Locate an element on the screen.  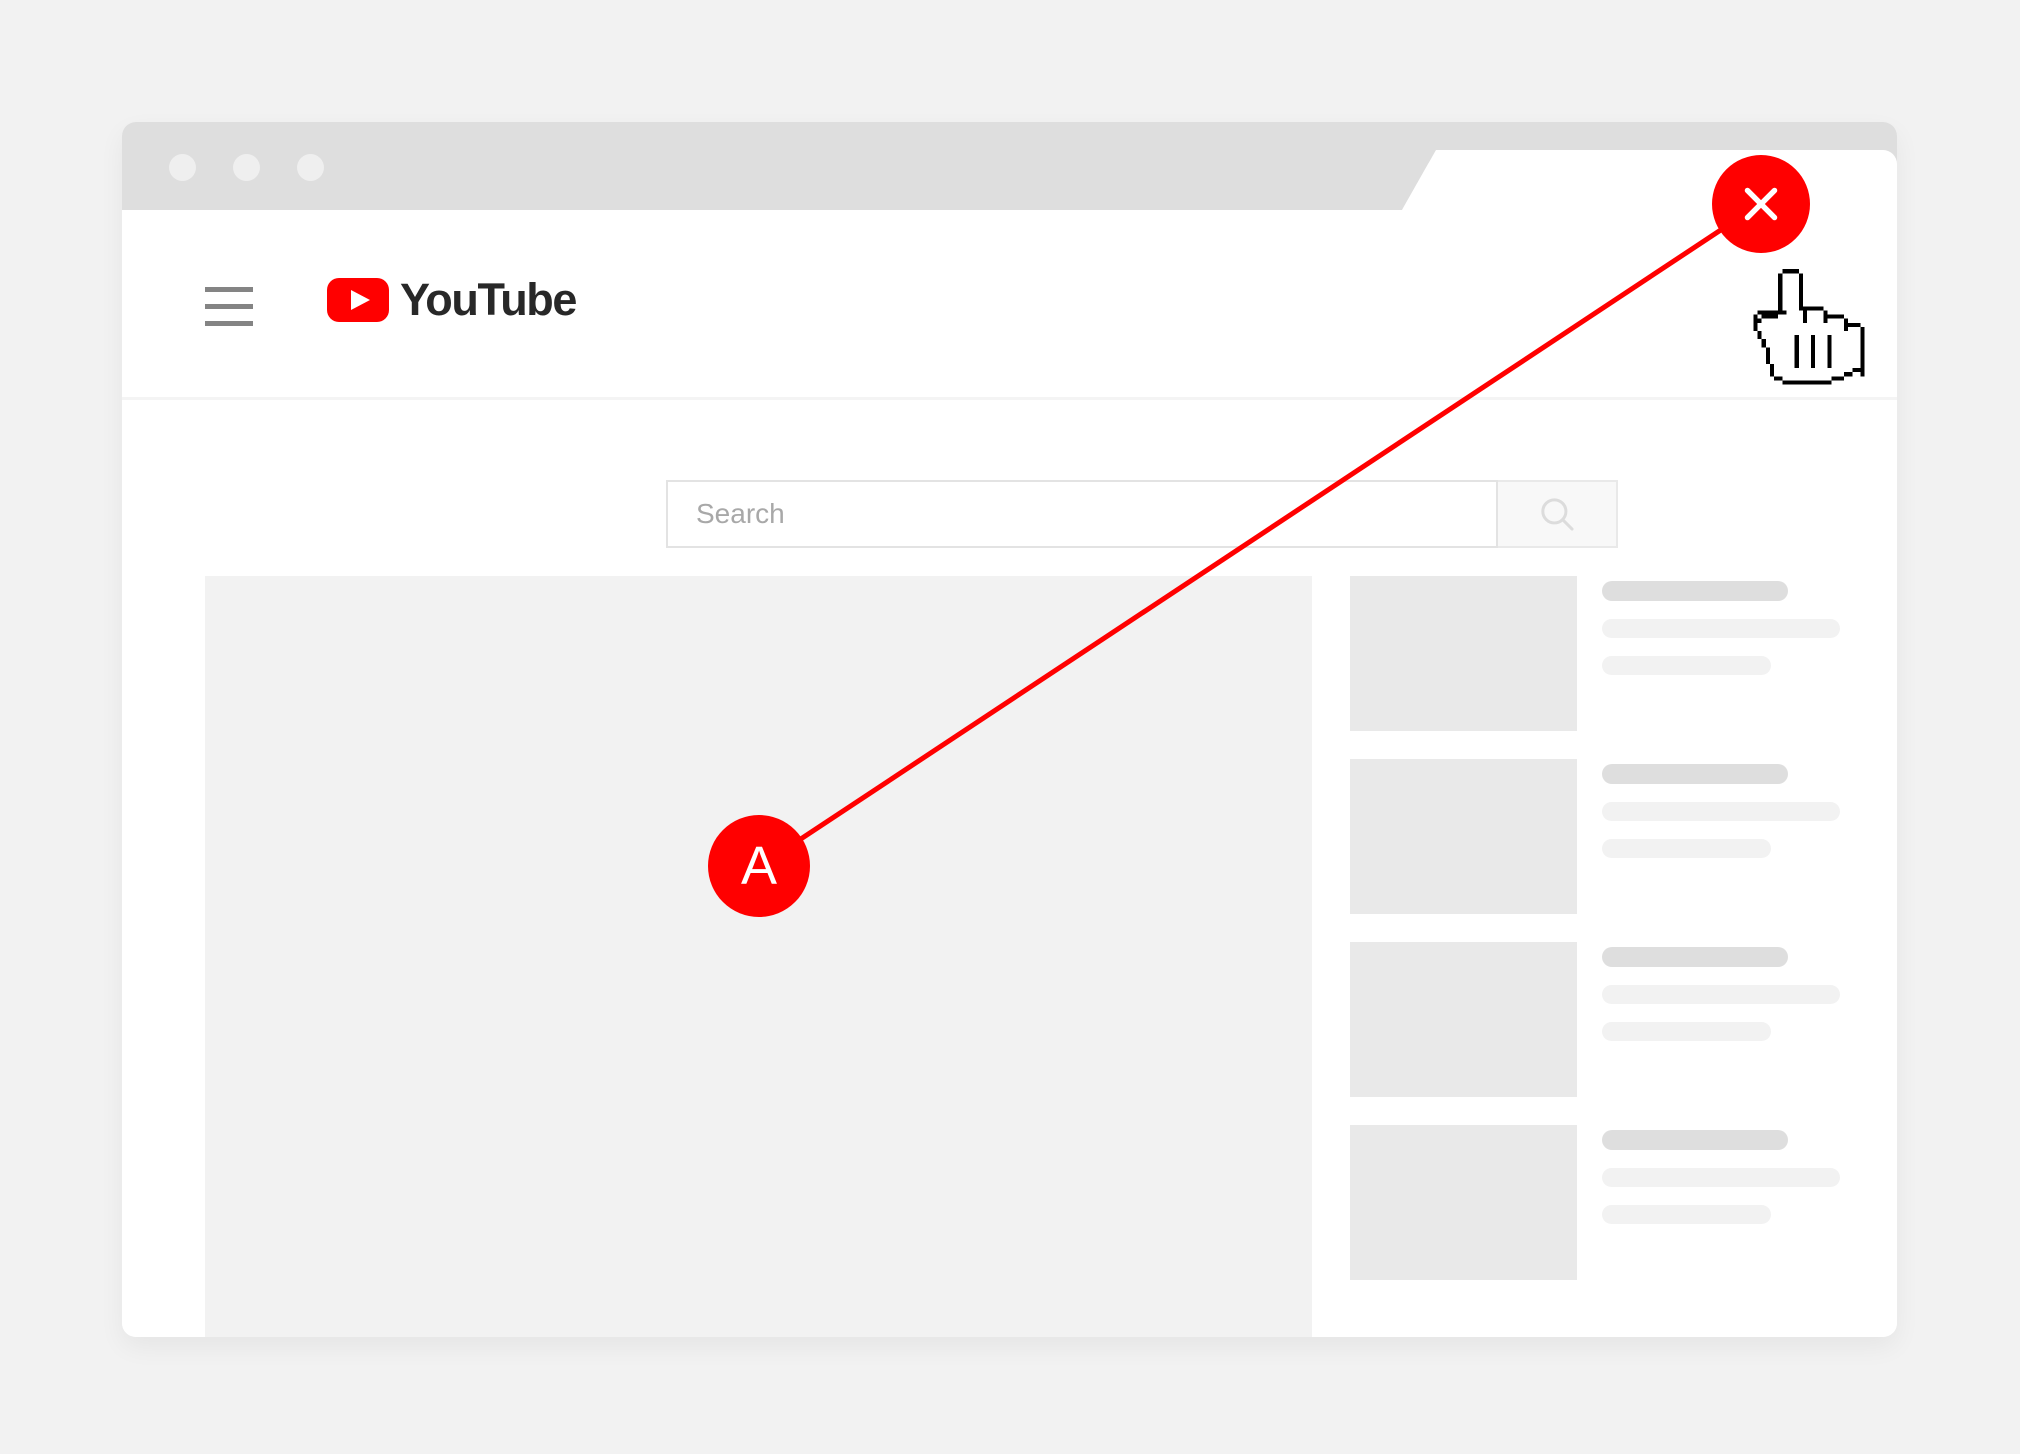
close-dot is located at coordinates (182, 167).